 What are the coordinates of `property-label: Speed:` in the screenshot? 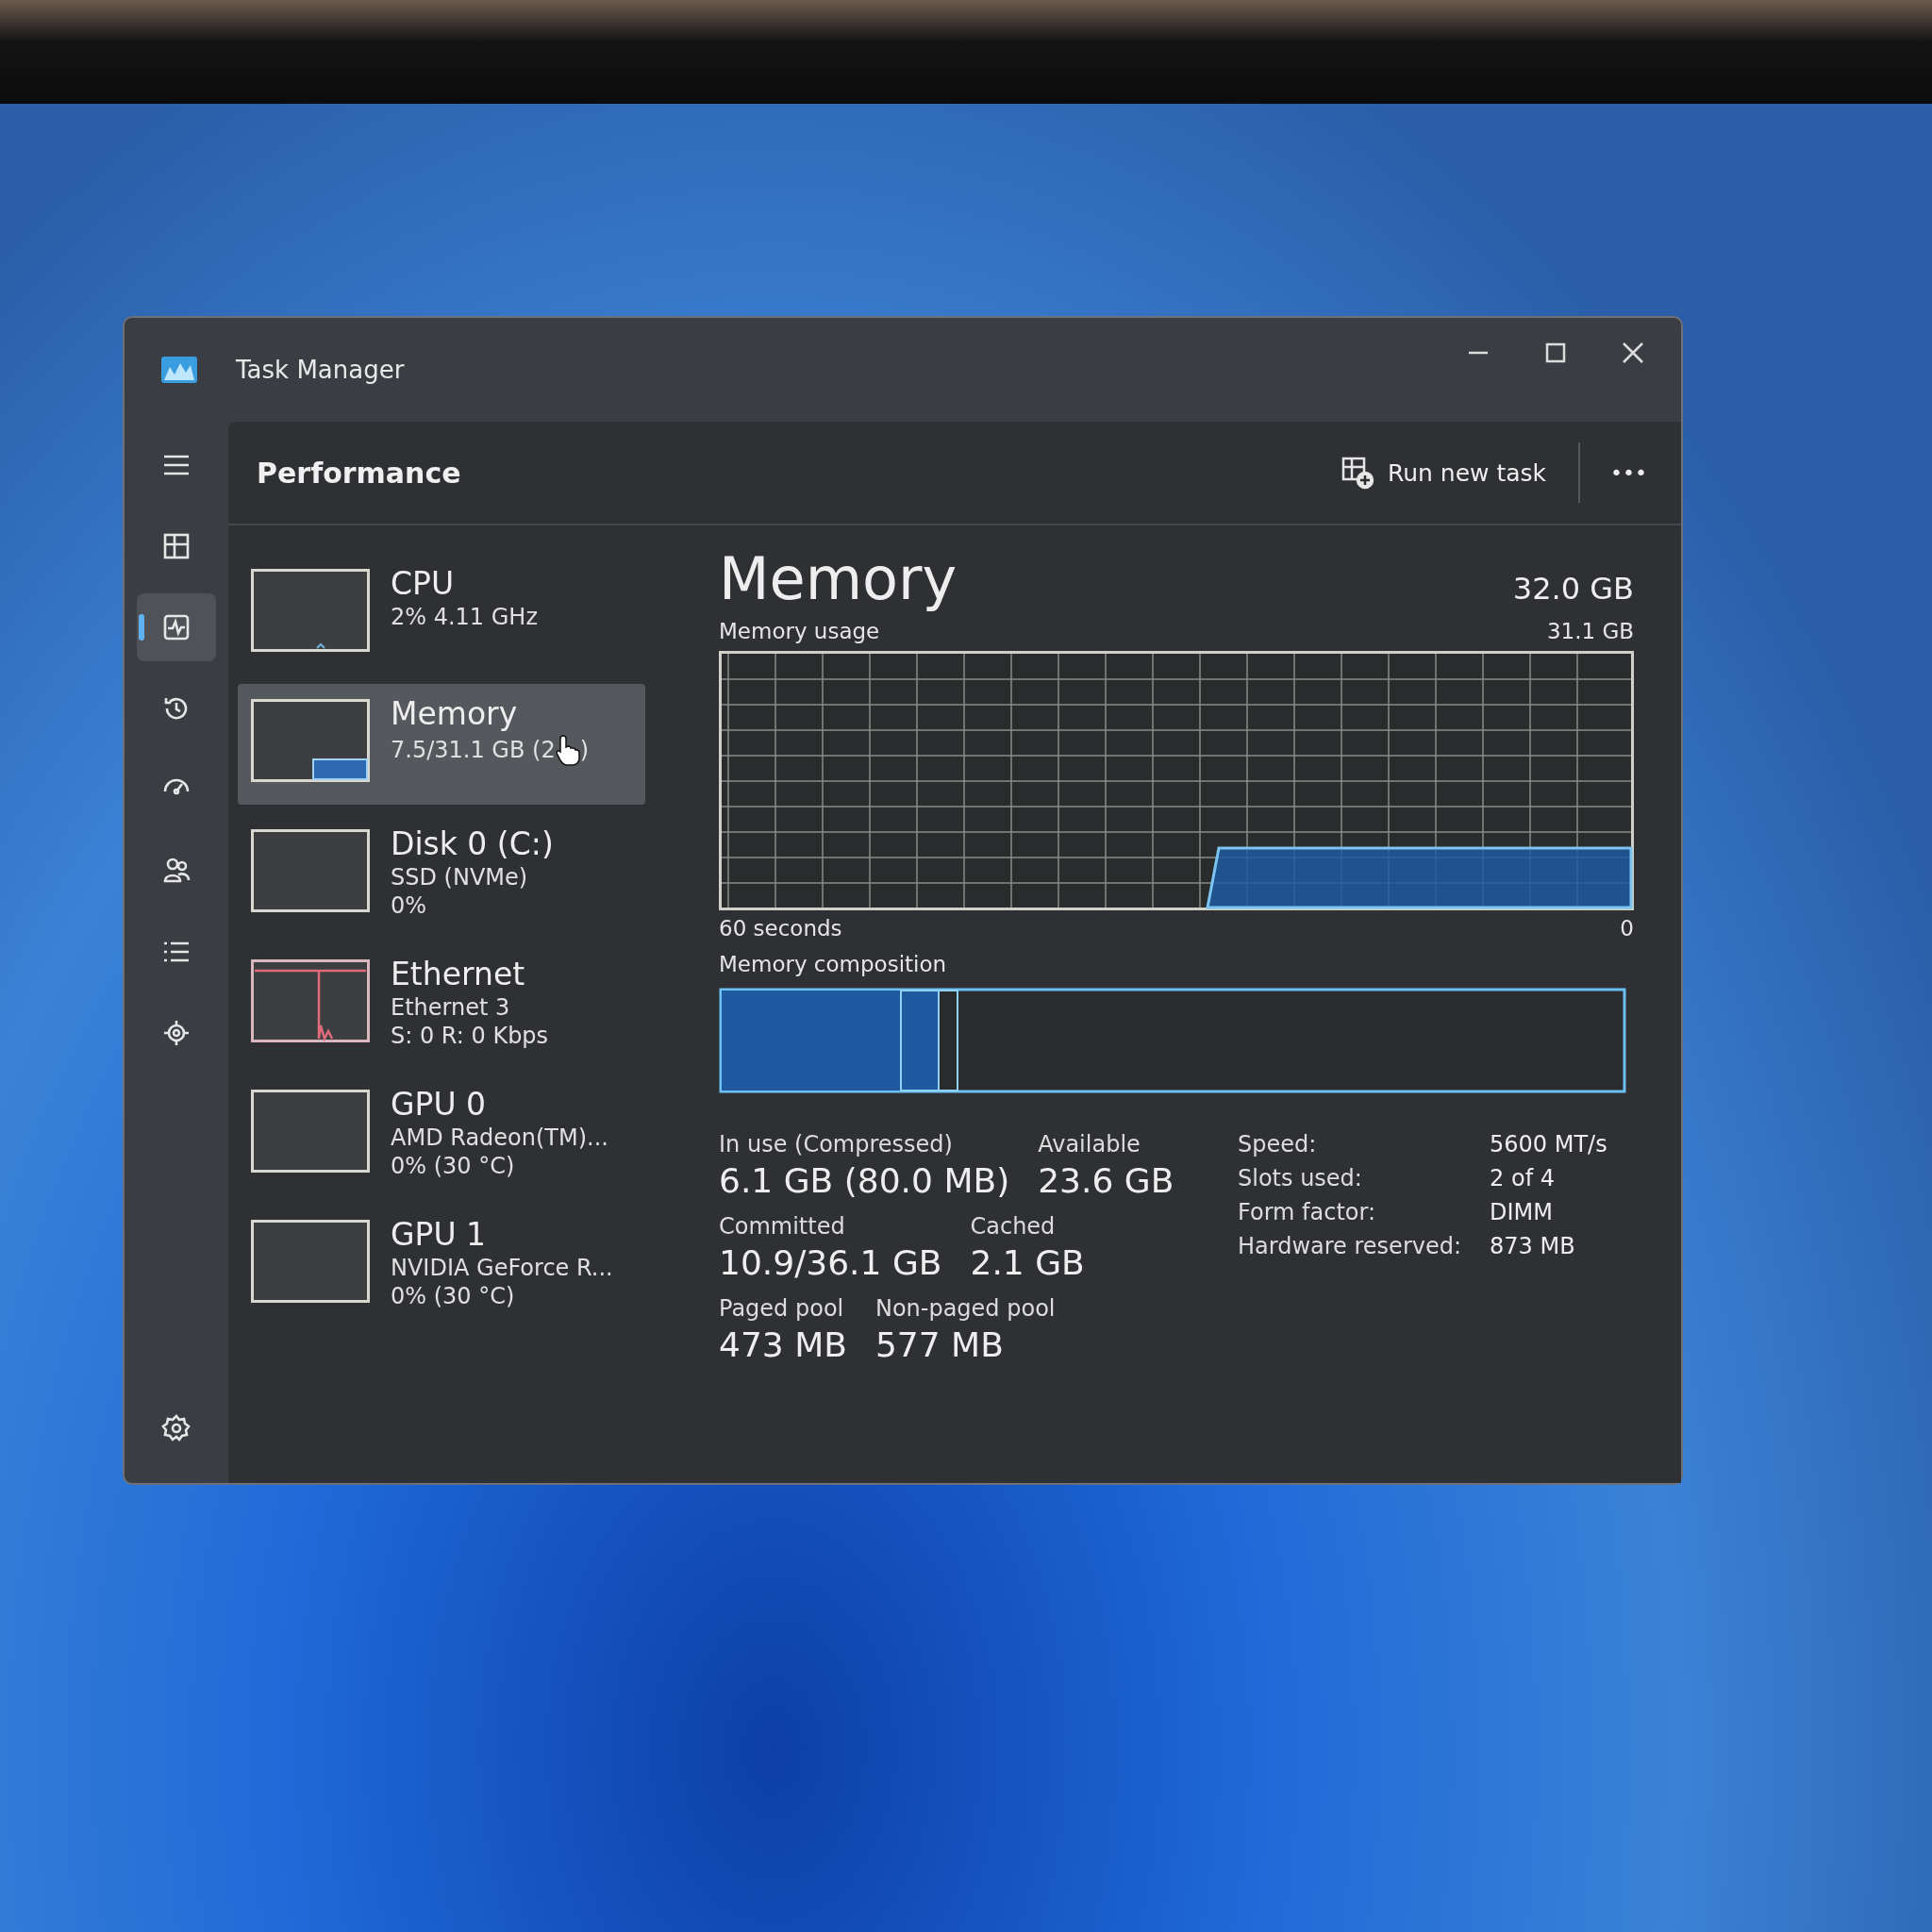 It's located at (1278, 1145).